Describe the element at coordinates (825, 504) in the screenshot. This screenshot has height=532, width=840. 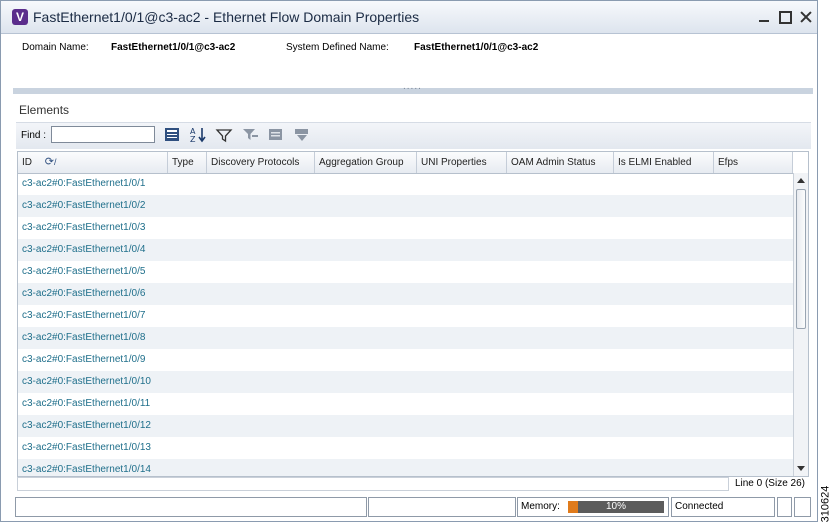
I see `figure-id: 310624` at that location.